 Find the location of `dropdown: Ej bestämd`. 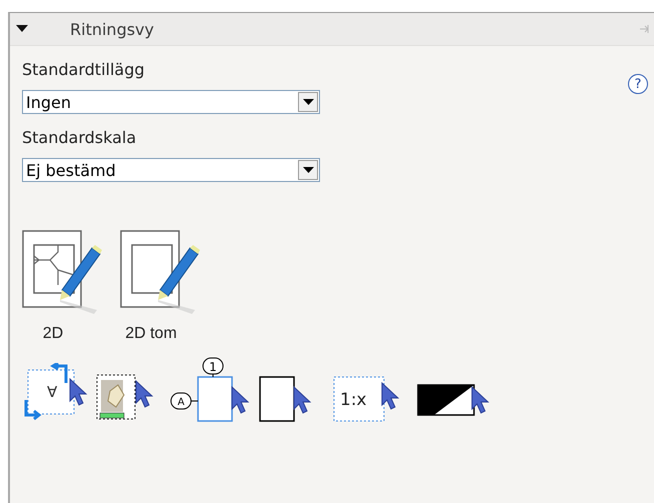

dropdown: Ej bestämd is located at coordinates (171, 170).